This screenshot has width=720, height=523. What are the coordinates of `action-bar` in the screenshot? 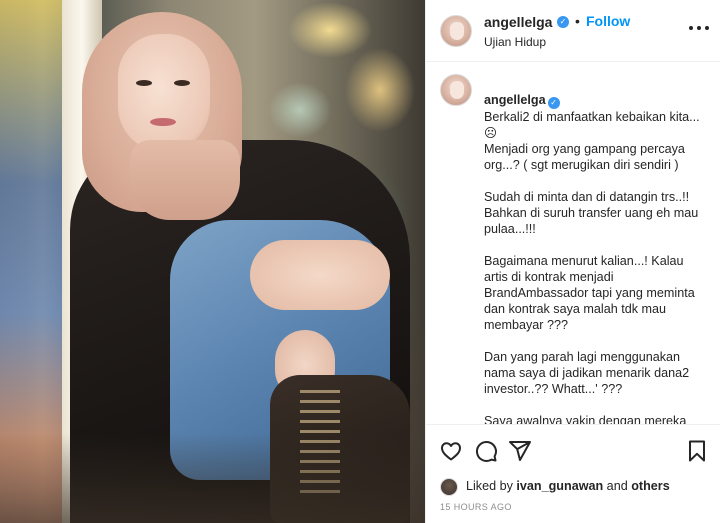 It's located at (573, 450).